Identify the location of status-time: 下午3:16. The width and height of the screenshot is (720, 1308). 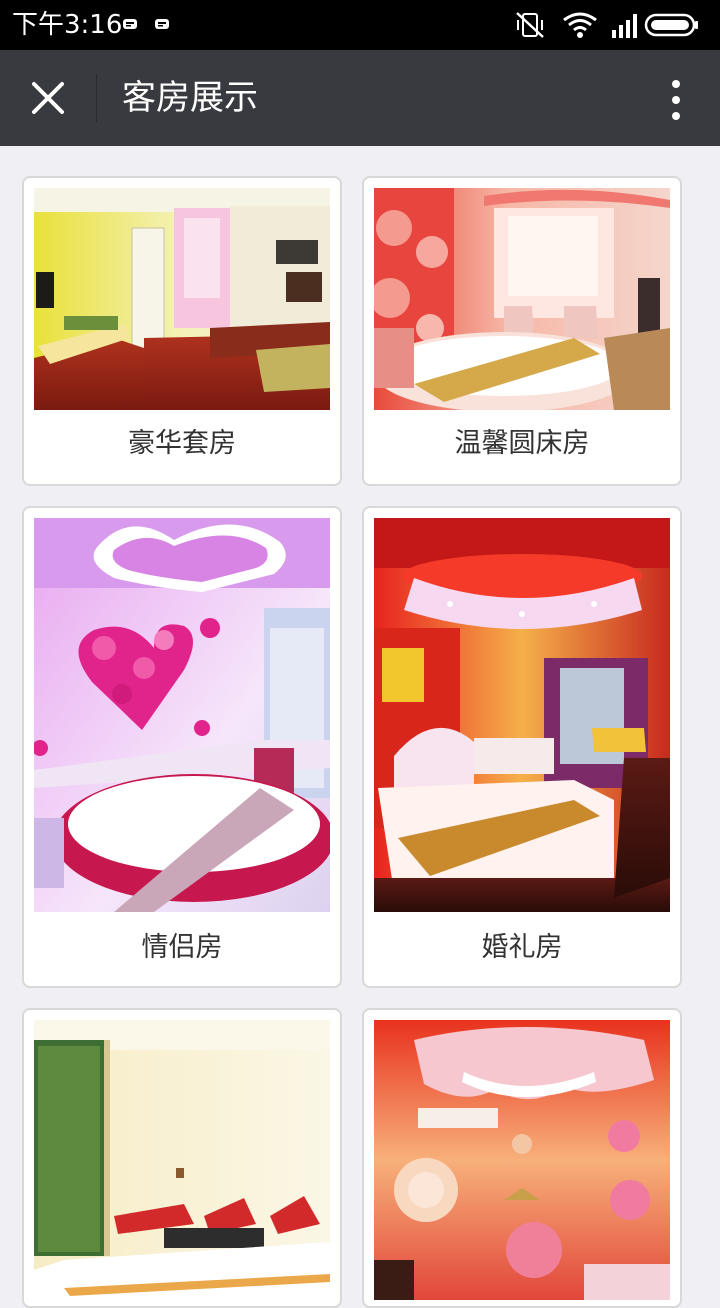
(67, 25).